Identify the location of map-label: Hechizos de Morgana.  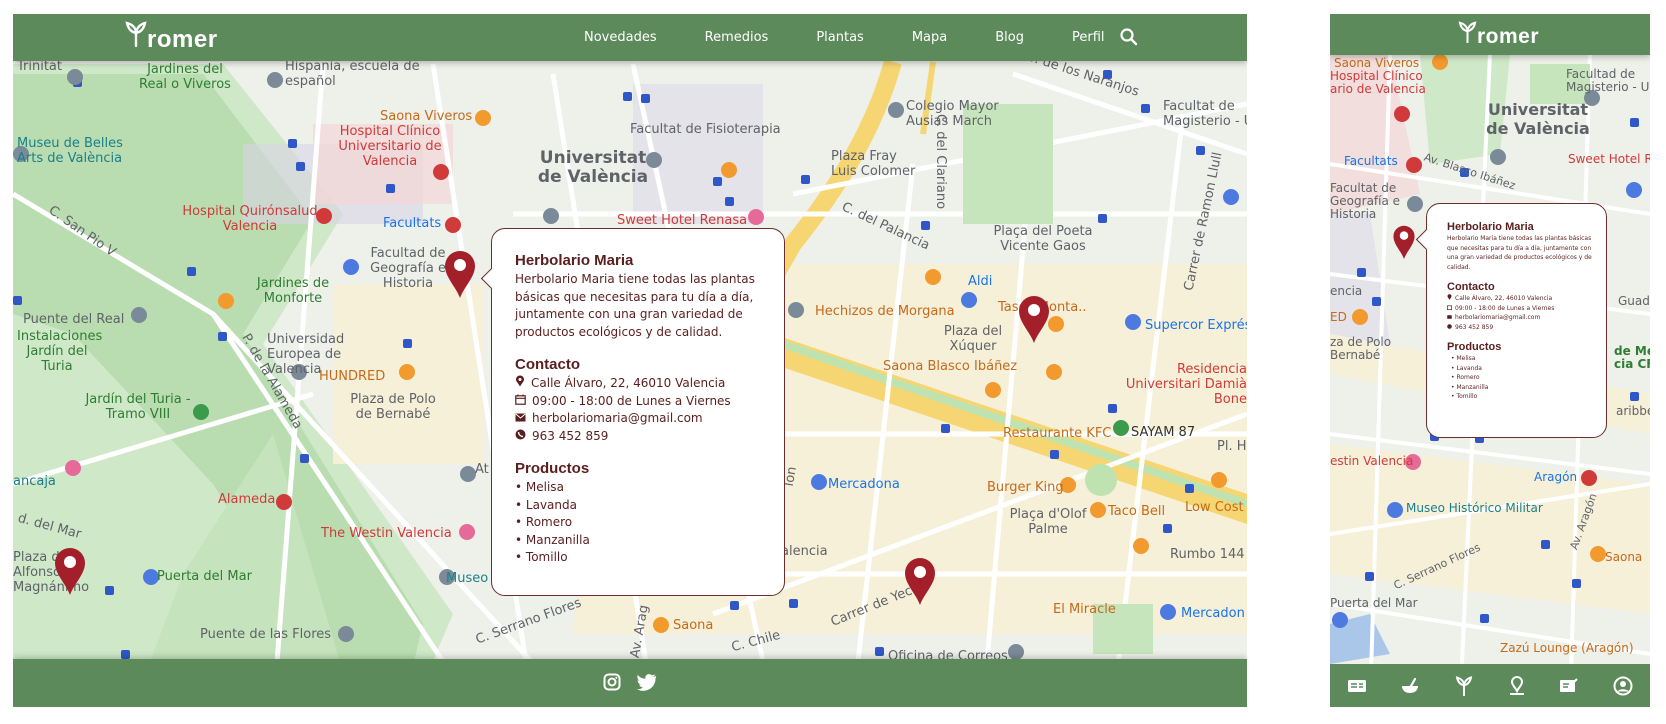
(885, 311).